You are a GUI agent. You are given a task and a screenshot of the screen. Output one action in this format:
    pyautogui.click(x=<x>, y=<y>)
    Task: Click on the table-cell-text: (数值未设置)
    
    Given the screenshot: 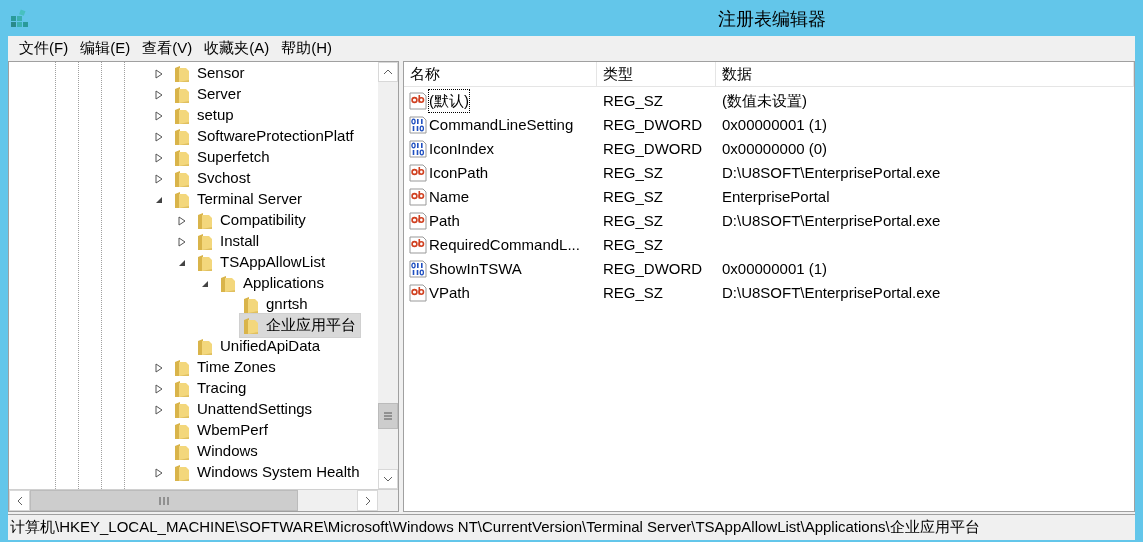 What is the action you would take?
    pyautogui.click(x=764, y=100)
    